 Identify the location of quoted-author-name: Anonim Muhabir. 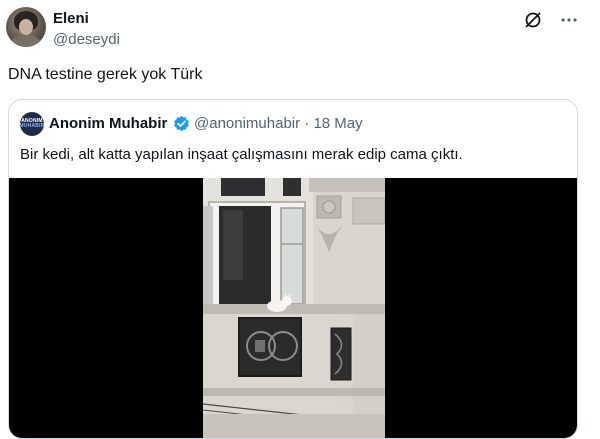
(108, 123).